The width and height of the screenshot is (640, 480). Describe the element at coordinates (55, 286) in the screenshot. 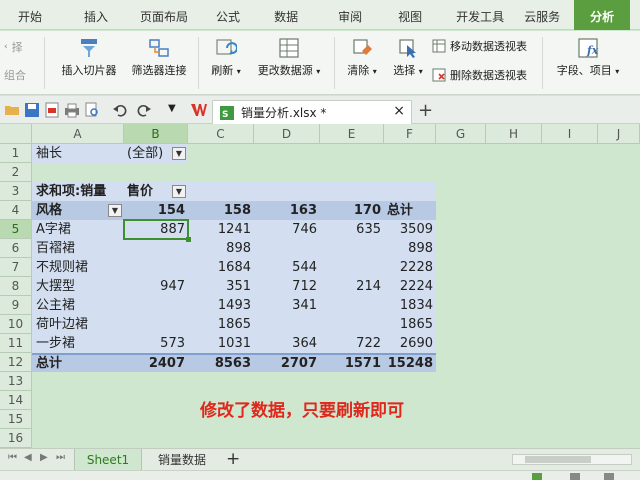

I see `pivot-row-label: 大摆型` at that location.